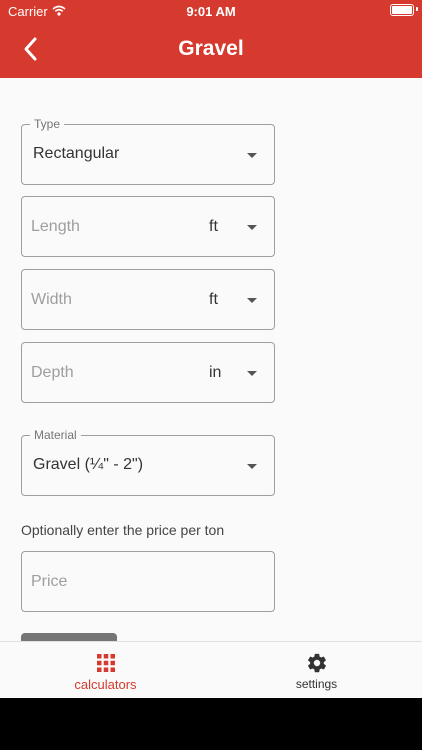 This screenshot has height=750, width=422. What do you see at coordinates (49, 582) in the screenshot?
I see `price-input: Price` at bounding box center [49, 582].